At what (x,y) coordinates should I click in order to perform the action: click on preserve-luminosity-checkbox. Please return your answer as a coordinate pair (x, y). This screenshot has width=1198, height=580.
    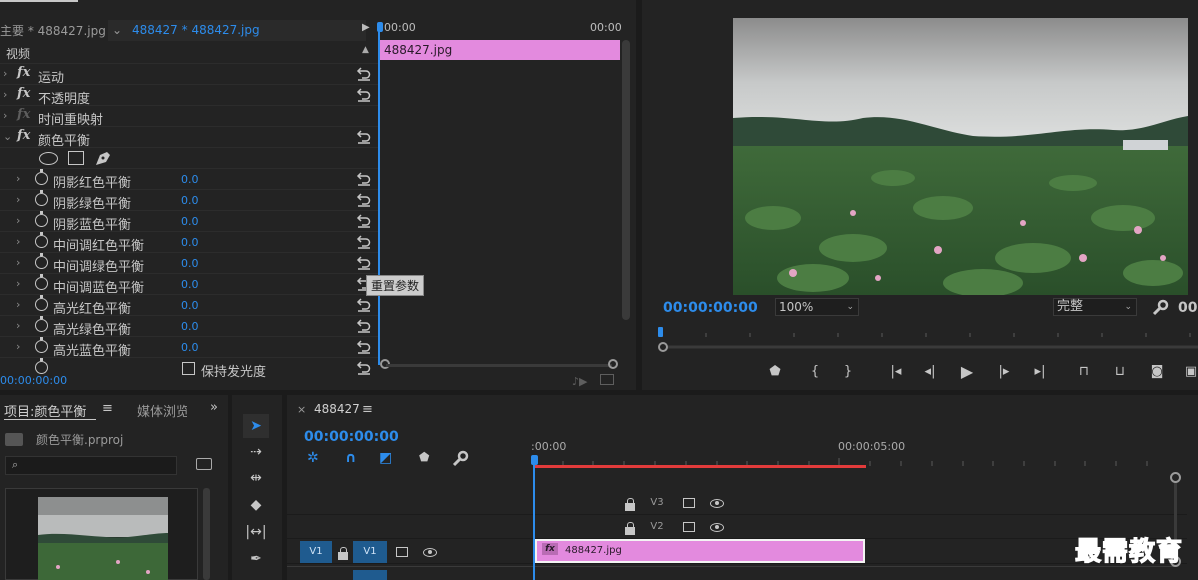
    Looking at the image, I should click on (188, 368).